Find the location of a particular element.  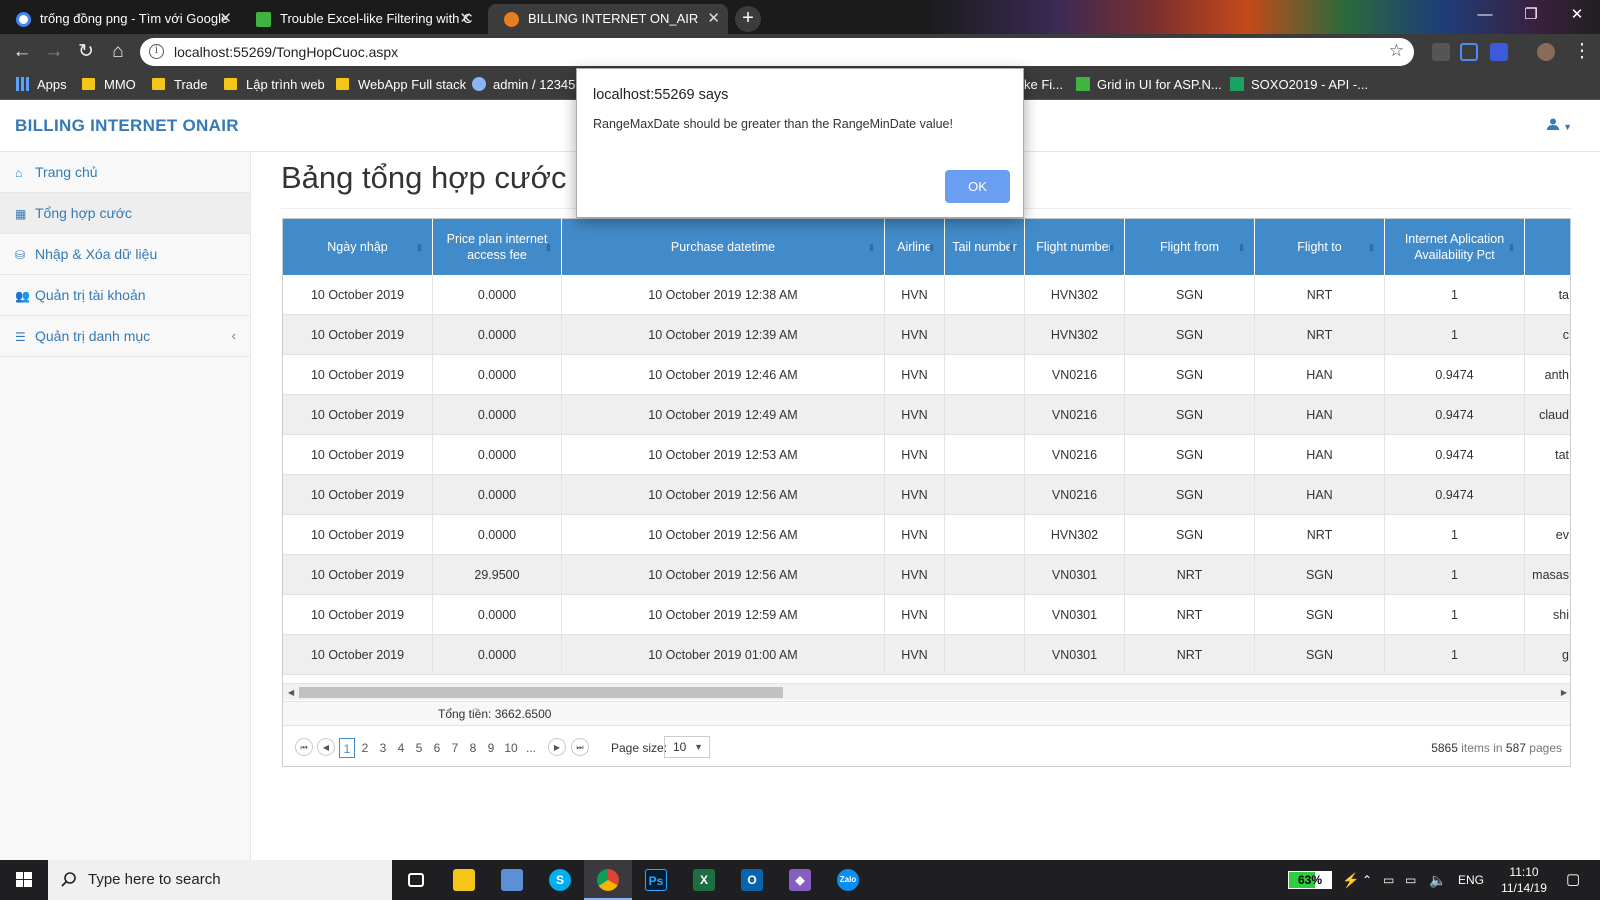

taskbar-app is located at coordinates (512, 880).